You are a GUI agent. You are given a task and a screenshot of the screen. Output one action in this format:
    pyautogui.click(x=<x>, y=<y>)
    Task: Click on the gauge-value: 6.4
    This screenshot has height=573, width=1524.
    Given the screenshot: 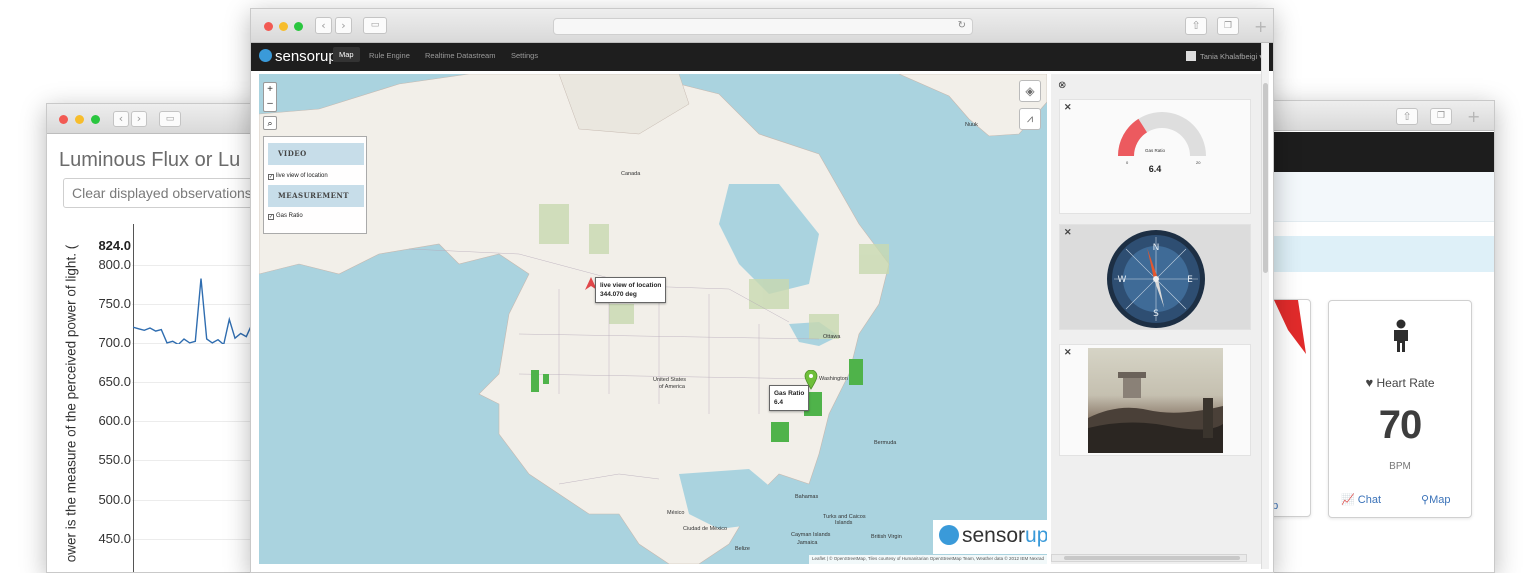 What is the action you would take?
    pyautogui.click(x=1155, y=169)
    